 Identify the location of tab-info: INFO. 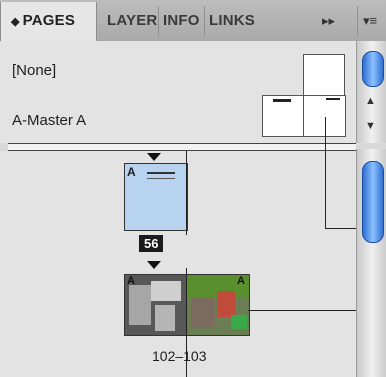
(183, 21).